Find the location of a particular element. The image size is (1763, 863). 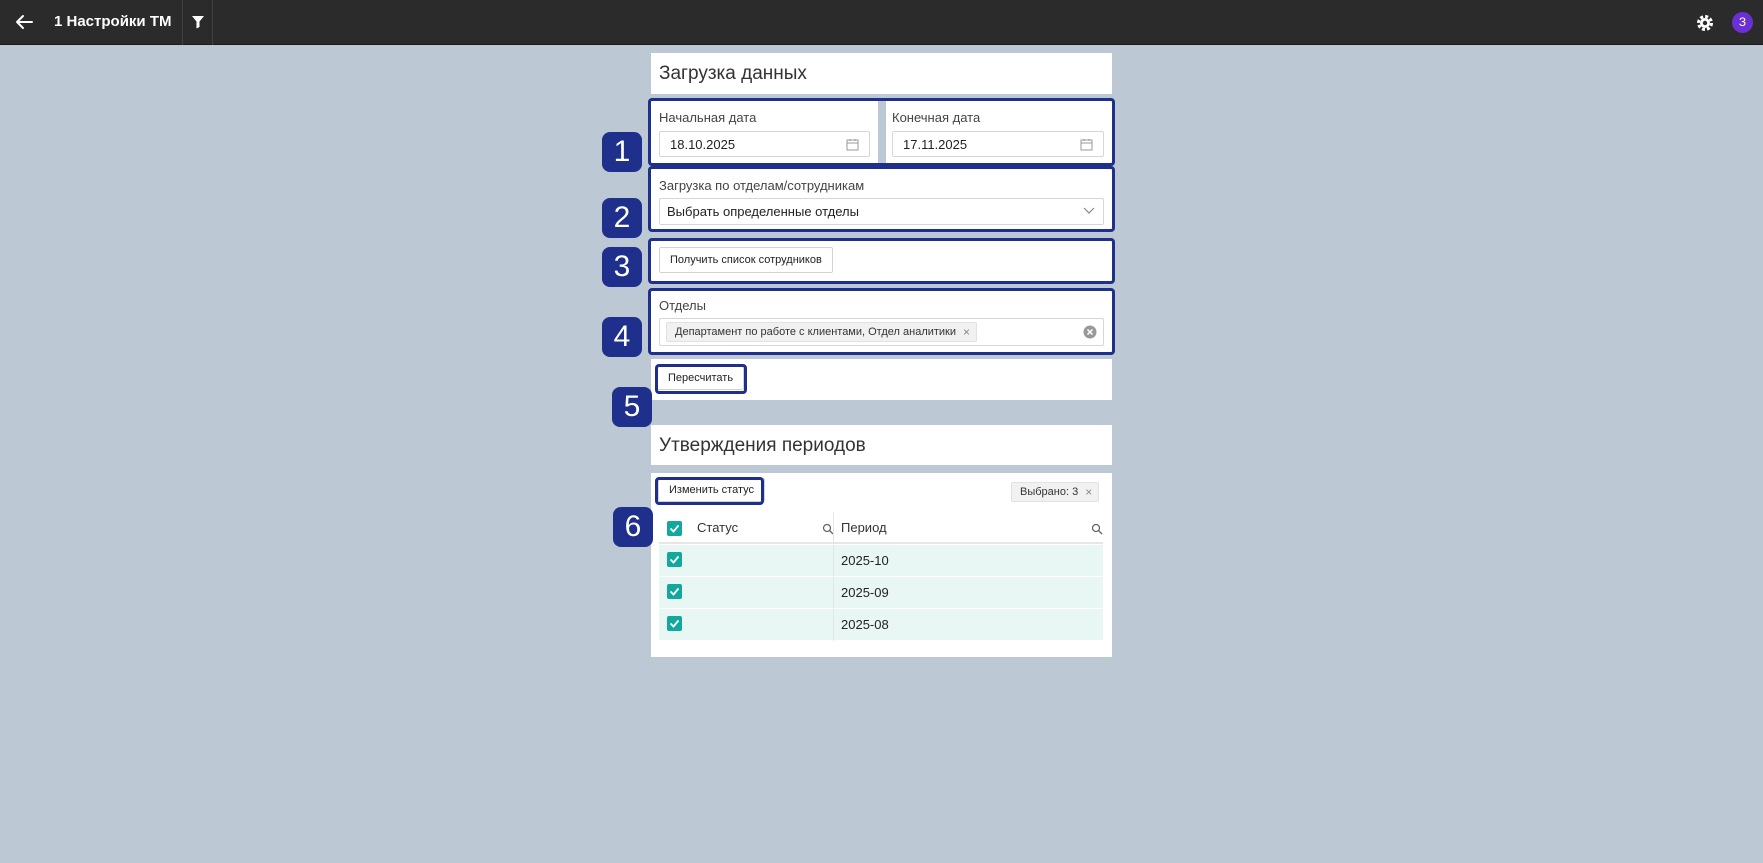

column-header-status: Статус is located at coordinates (717, 527).